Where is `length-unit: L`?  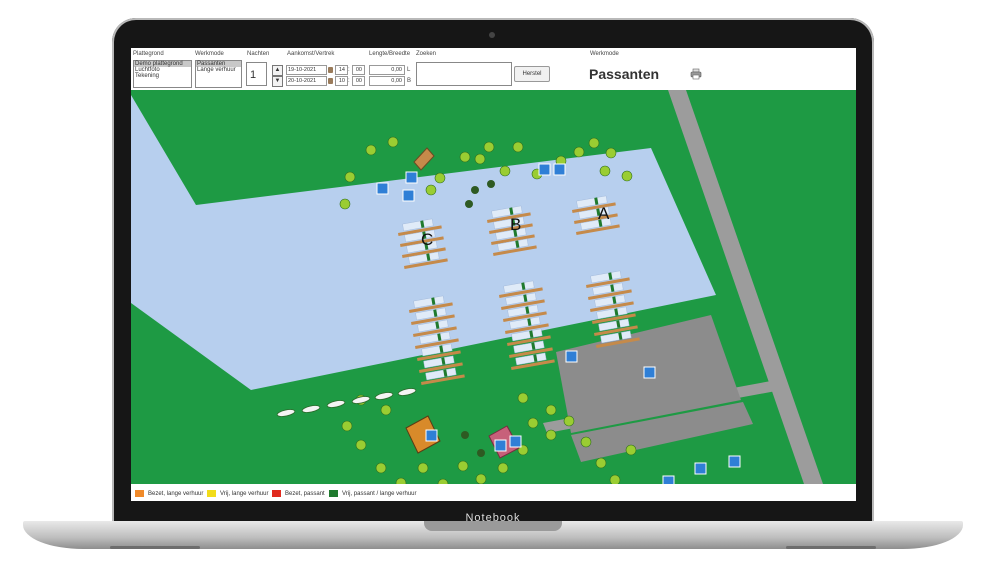 length-unit: L is located at coordinates (409, 70).